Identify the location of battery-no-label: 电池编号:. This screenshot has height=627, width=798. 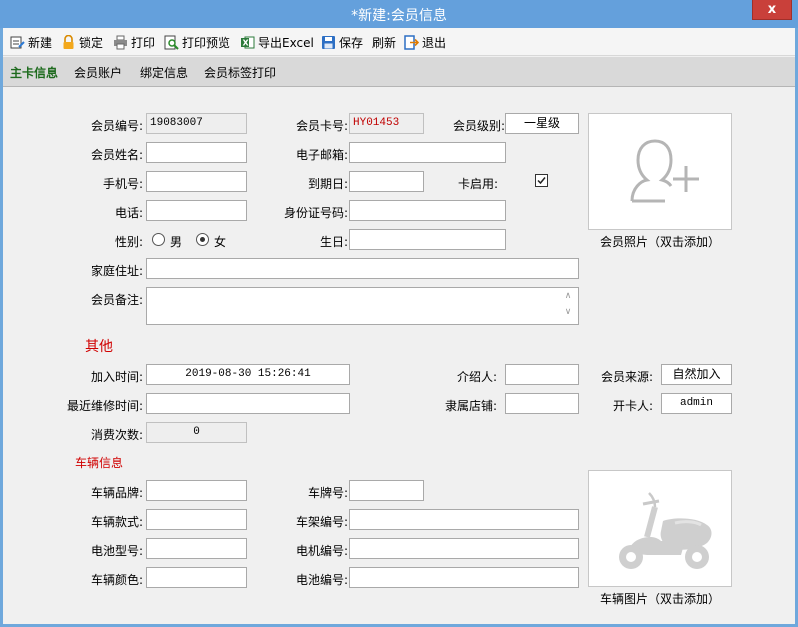
(321, 580).